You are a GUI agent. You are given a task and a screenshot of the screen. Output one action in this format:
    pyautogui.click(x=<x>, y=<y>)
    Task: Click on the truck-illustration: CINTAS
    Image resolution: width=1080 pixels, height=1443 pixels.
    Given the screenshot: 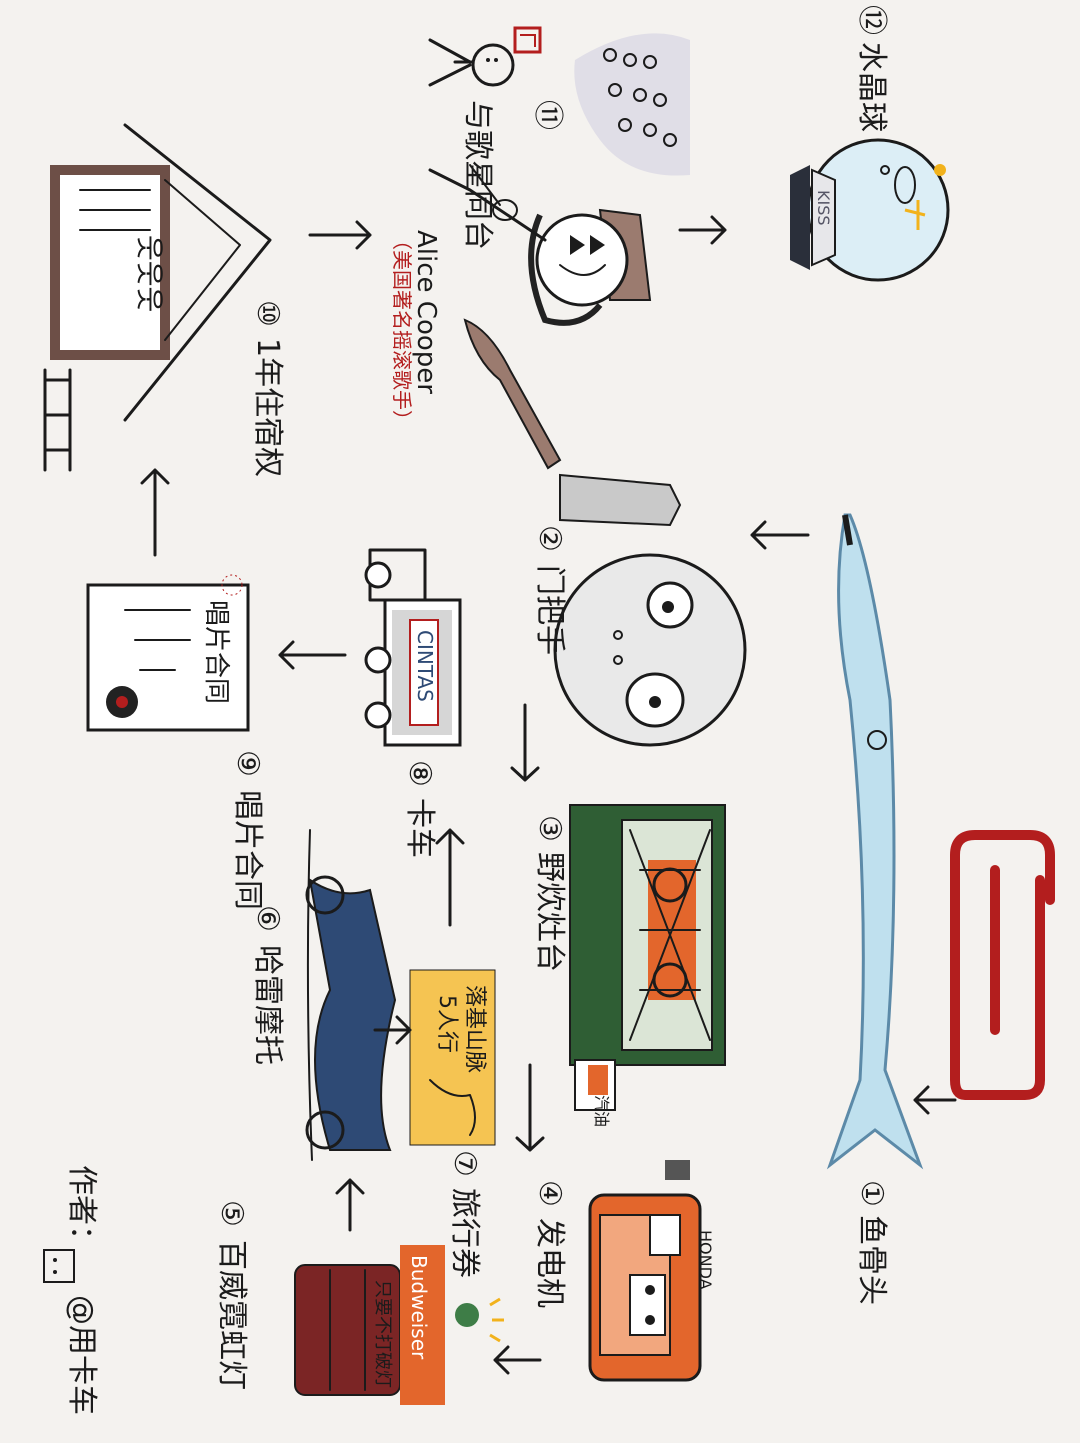 What is the action you would take?
    pyautogui.click(x=413, y=647)
    